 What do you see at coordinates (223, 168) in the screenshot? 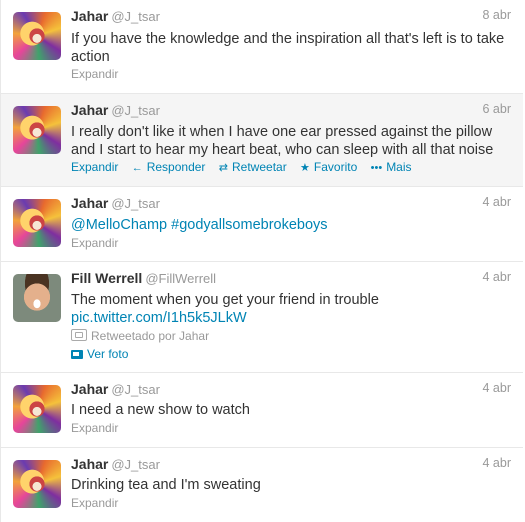
I see `retweet-icon: ⇄` at bounding box center [223, 168].